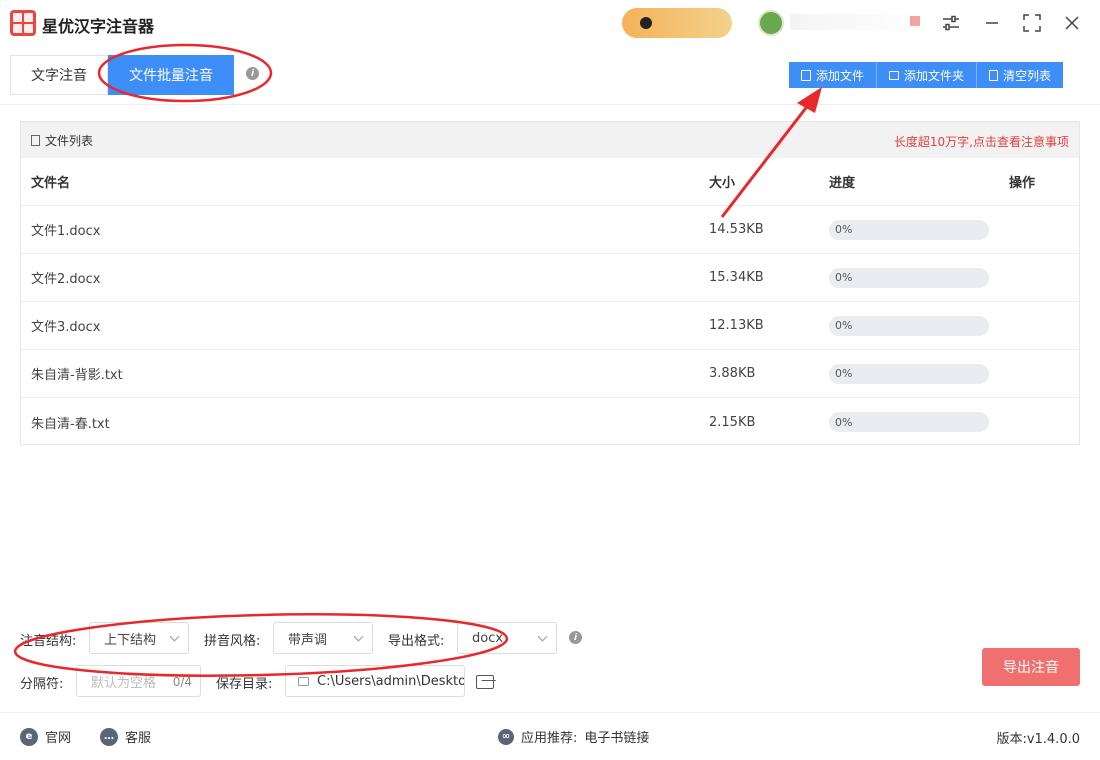 This screenshot has height=760, width=1100. What do you see at coordinates (506, 736) in the screenshot?
I see `link-icon: ∞` at bounding box center [506, 736].